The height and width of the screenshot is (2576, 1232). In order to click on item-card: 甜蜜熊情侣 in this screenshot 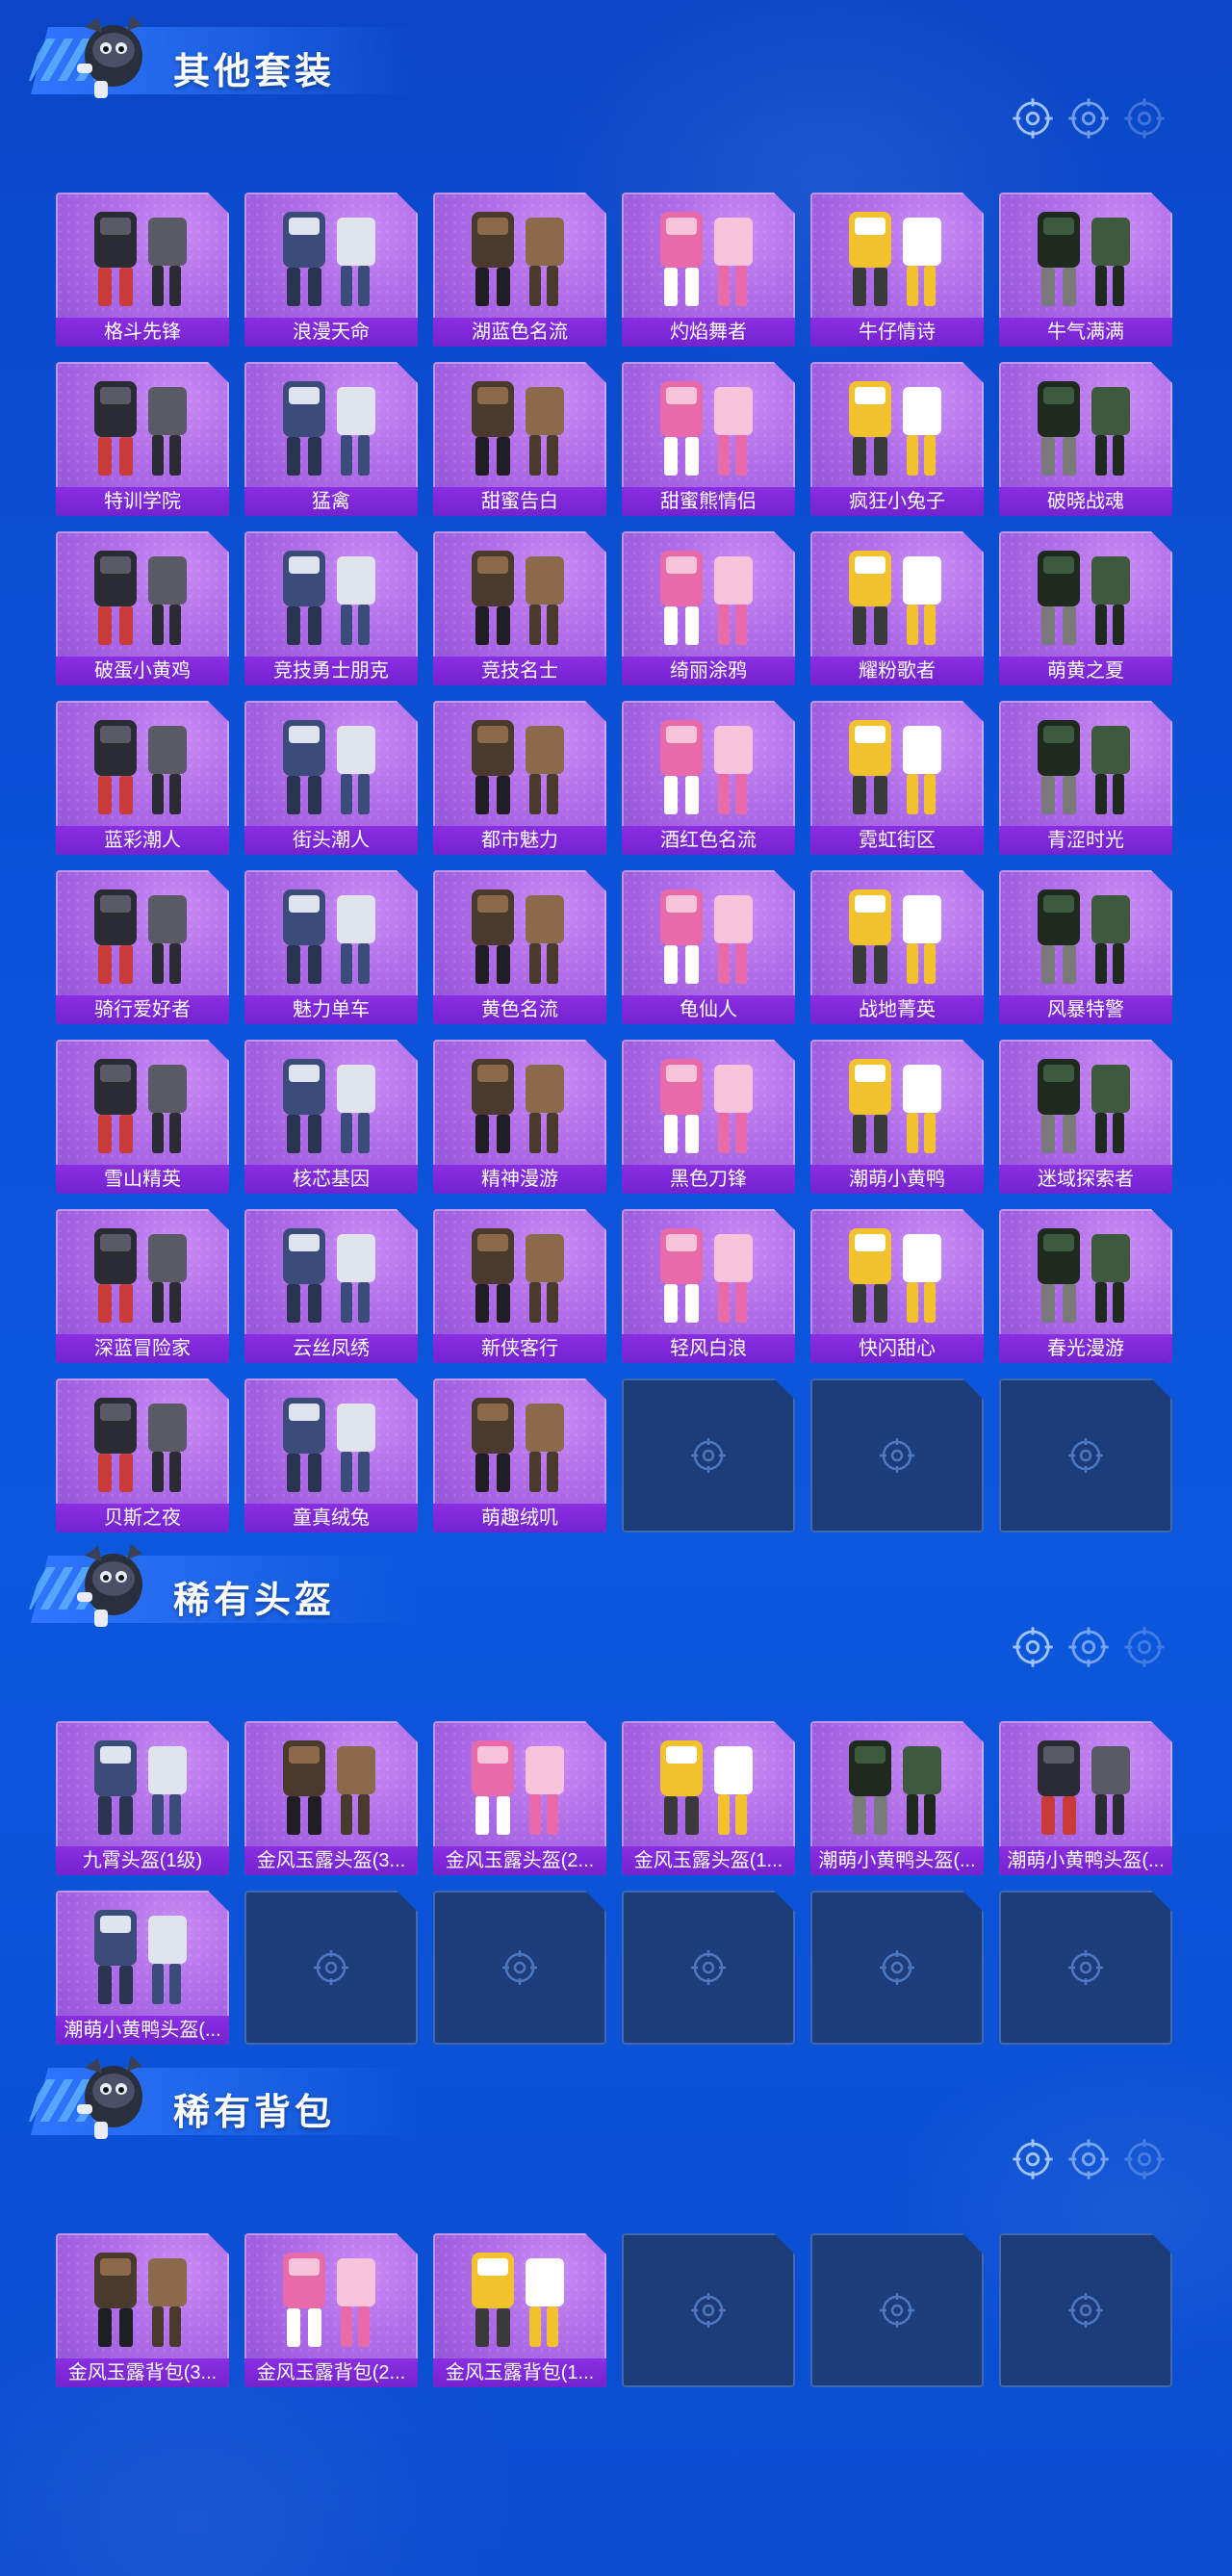, I will do `click(708, 439)`.